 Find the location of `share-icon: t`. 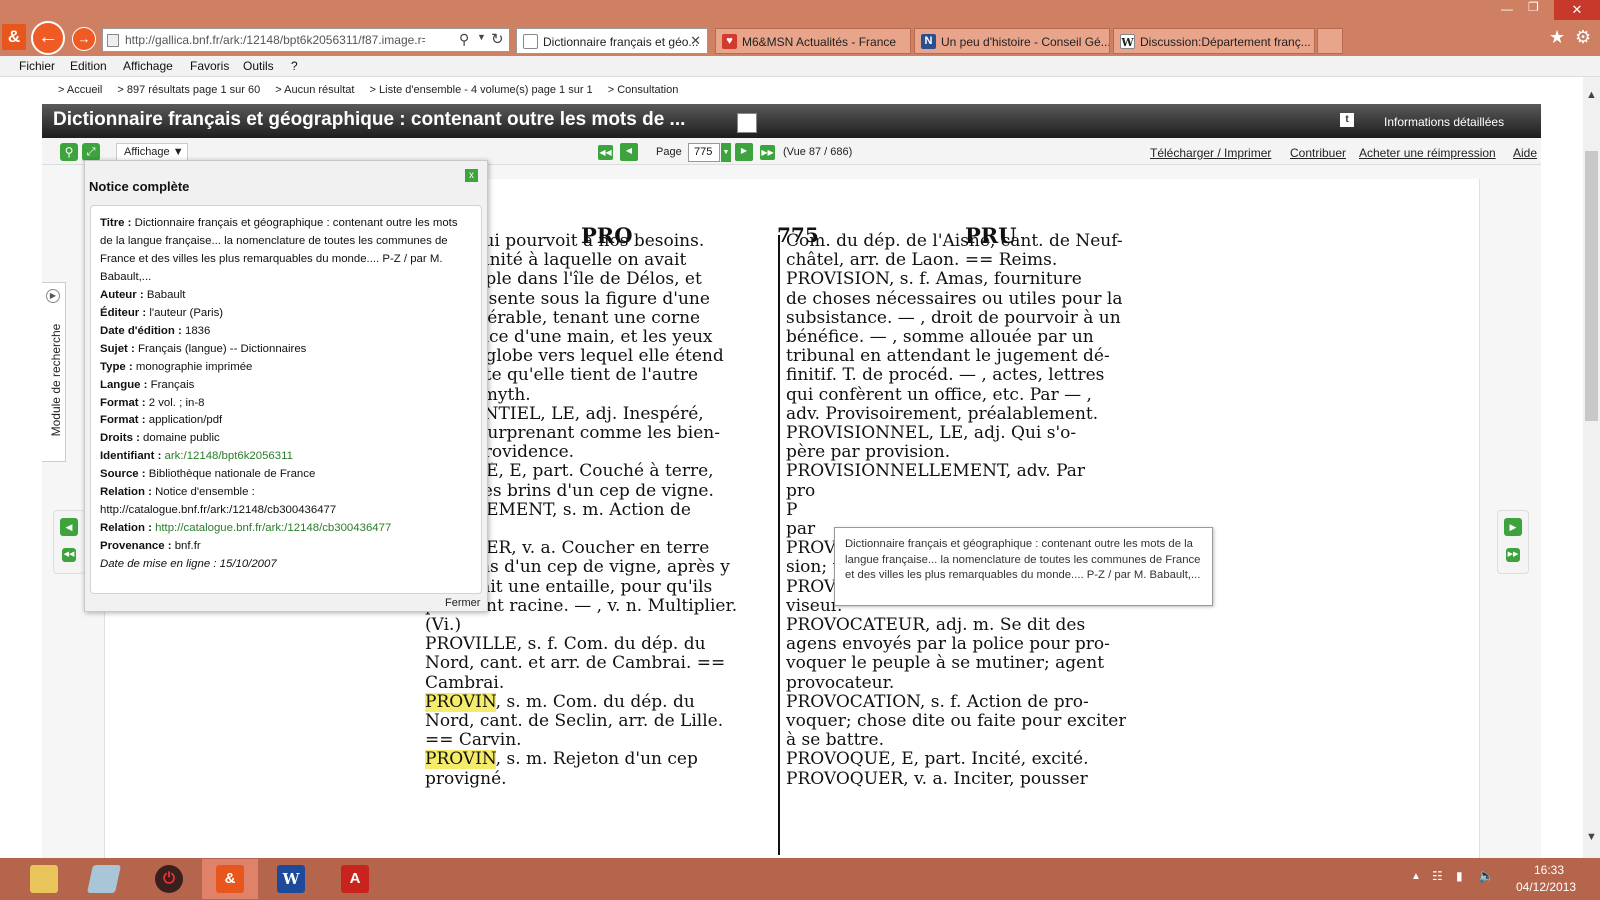

share-icon: t is located at coordinates (1347, 120).